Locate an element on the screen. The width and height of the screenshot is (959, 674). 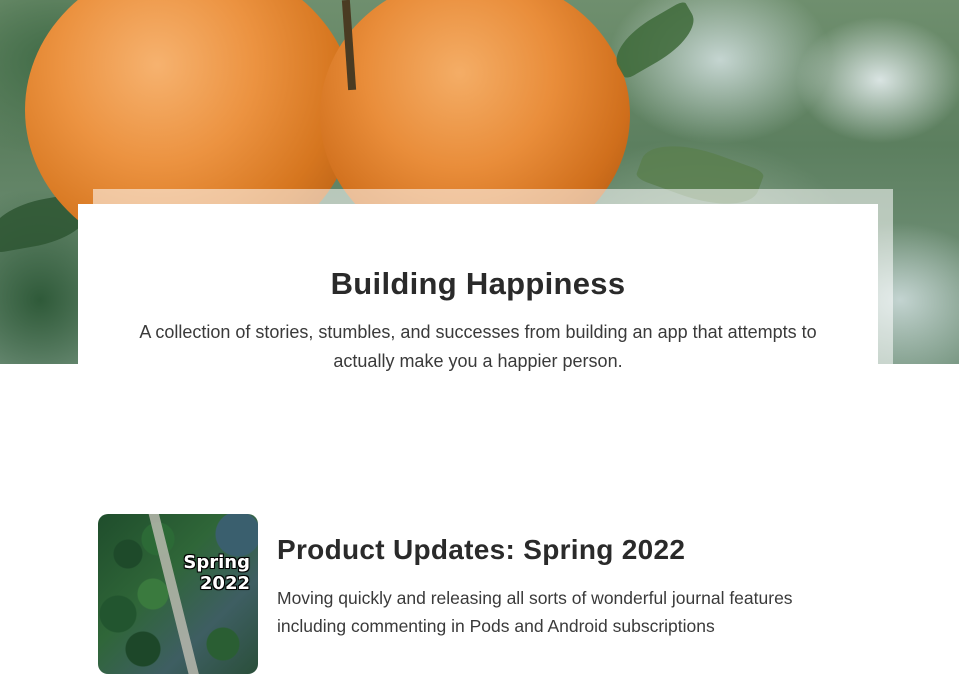
thumbnail-road is located at coordinates (175, 594).